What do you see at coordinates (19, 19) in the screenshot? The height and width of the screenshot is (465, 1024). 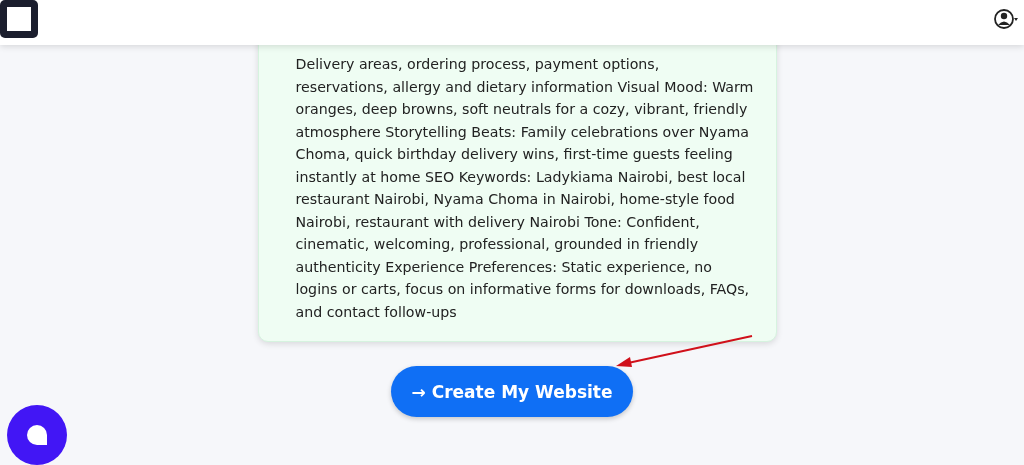 I see `logo-icon` at bounding box center [19, 19].